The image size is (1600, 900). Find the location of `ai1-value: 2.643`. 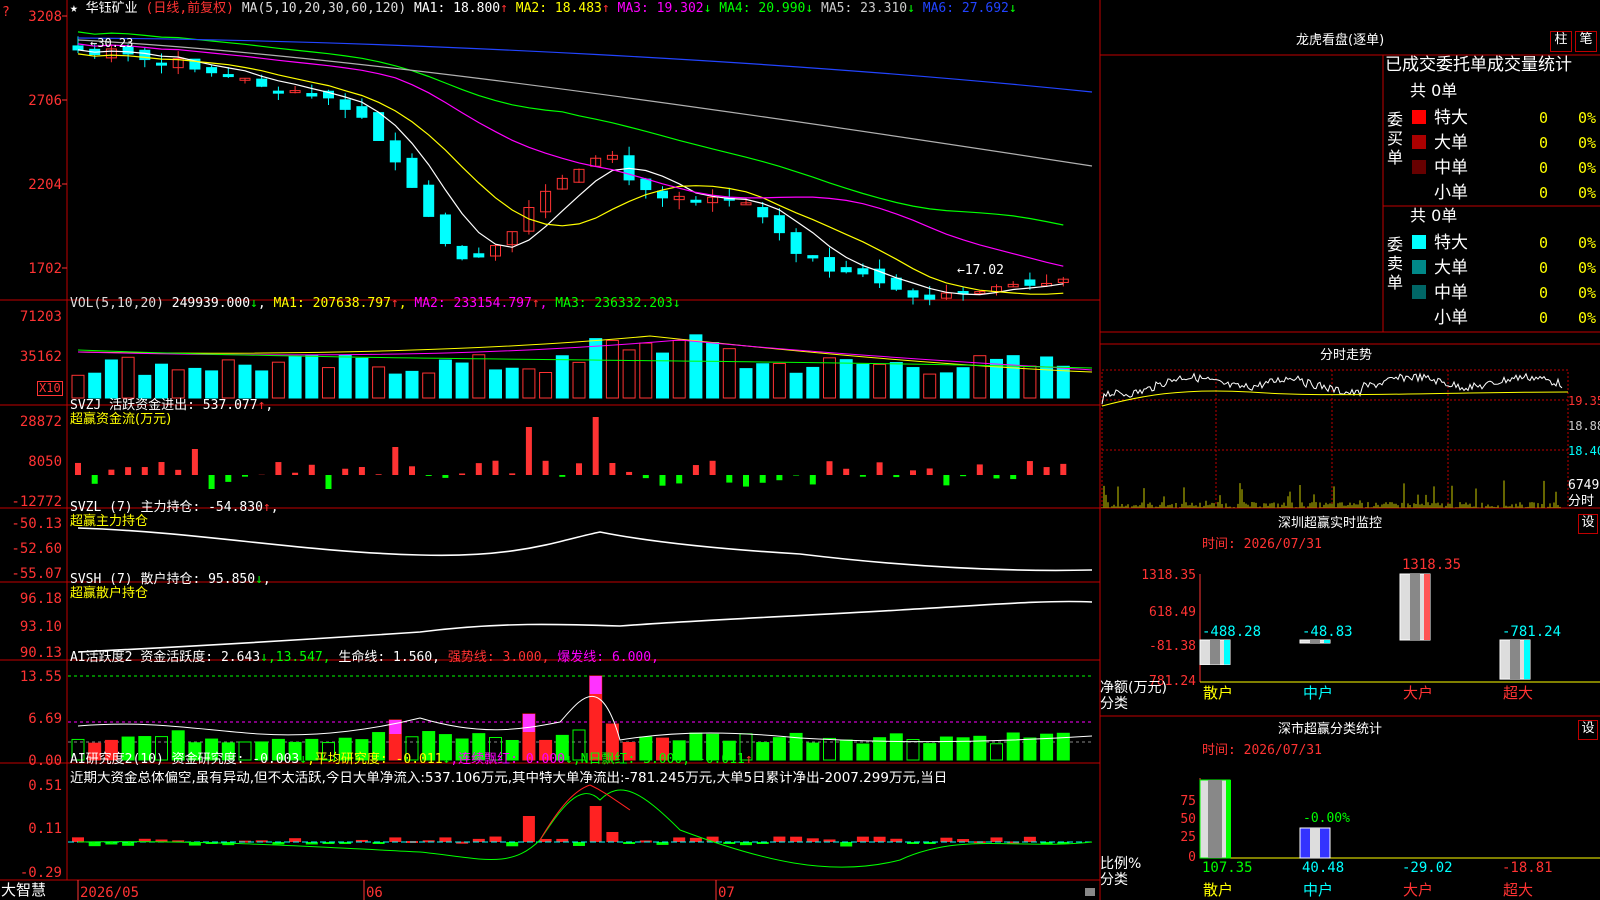

ai1-value: 2.643 is located at coordinates (240, 657).